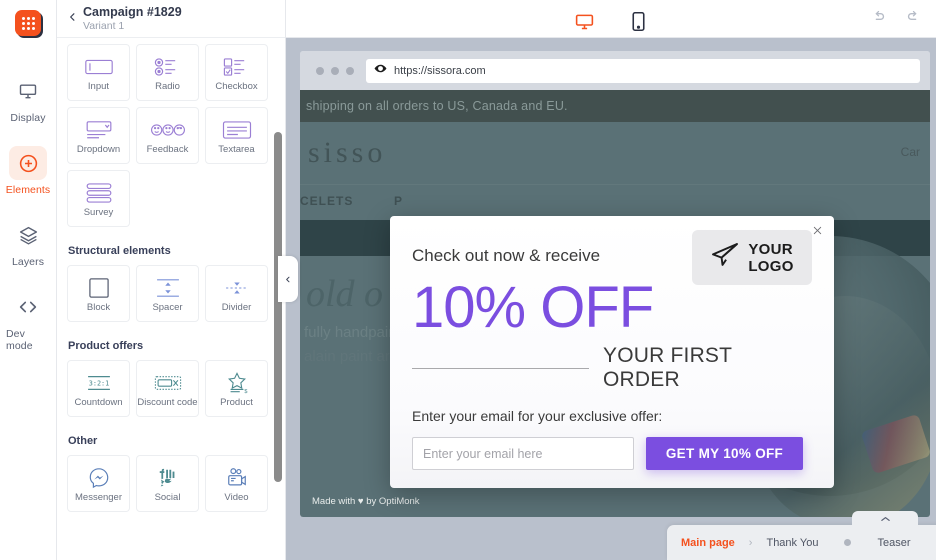 The width and height of the screenshot is (936, 560). Describe the element at coordinates (28, 318) in the screenshot. I see `rail-item-dev-mode: Dev mode` at that location.